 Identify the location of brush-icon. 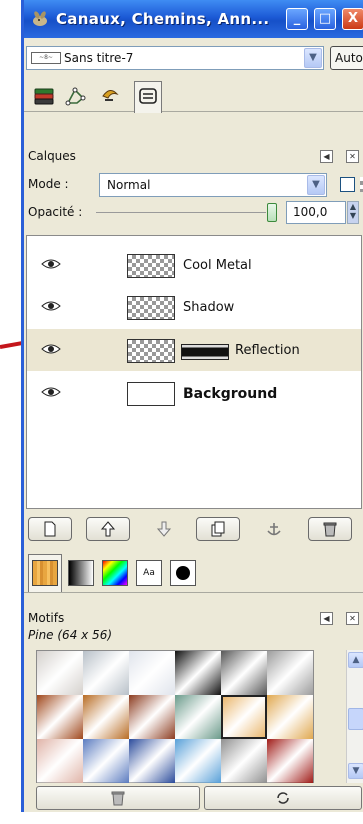
(183, 573).